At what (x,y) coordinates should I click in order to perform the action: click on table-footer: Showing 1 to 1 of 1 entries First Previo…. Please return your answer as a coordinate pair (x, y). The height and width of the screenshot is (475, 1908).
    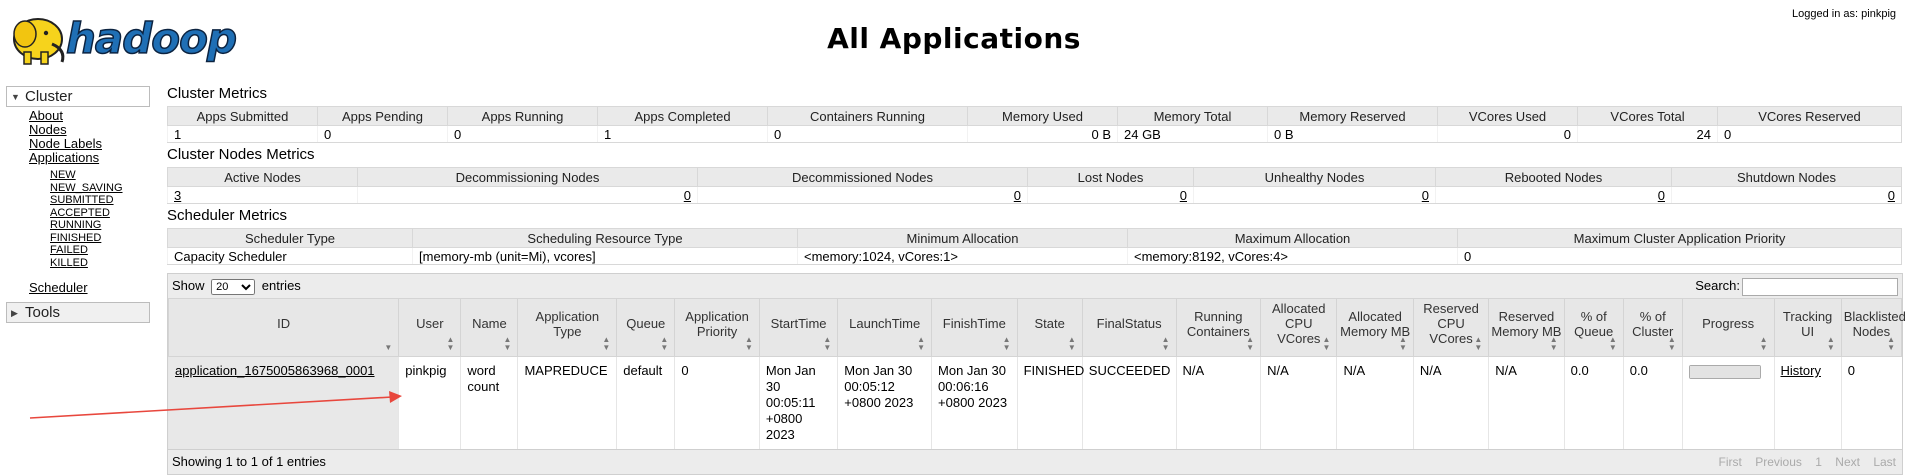
    Looking at the image, I should click on (1035, 461).